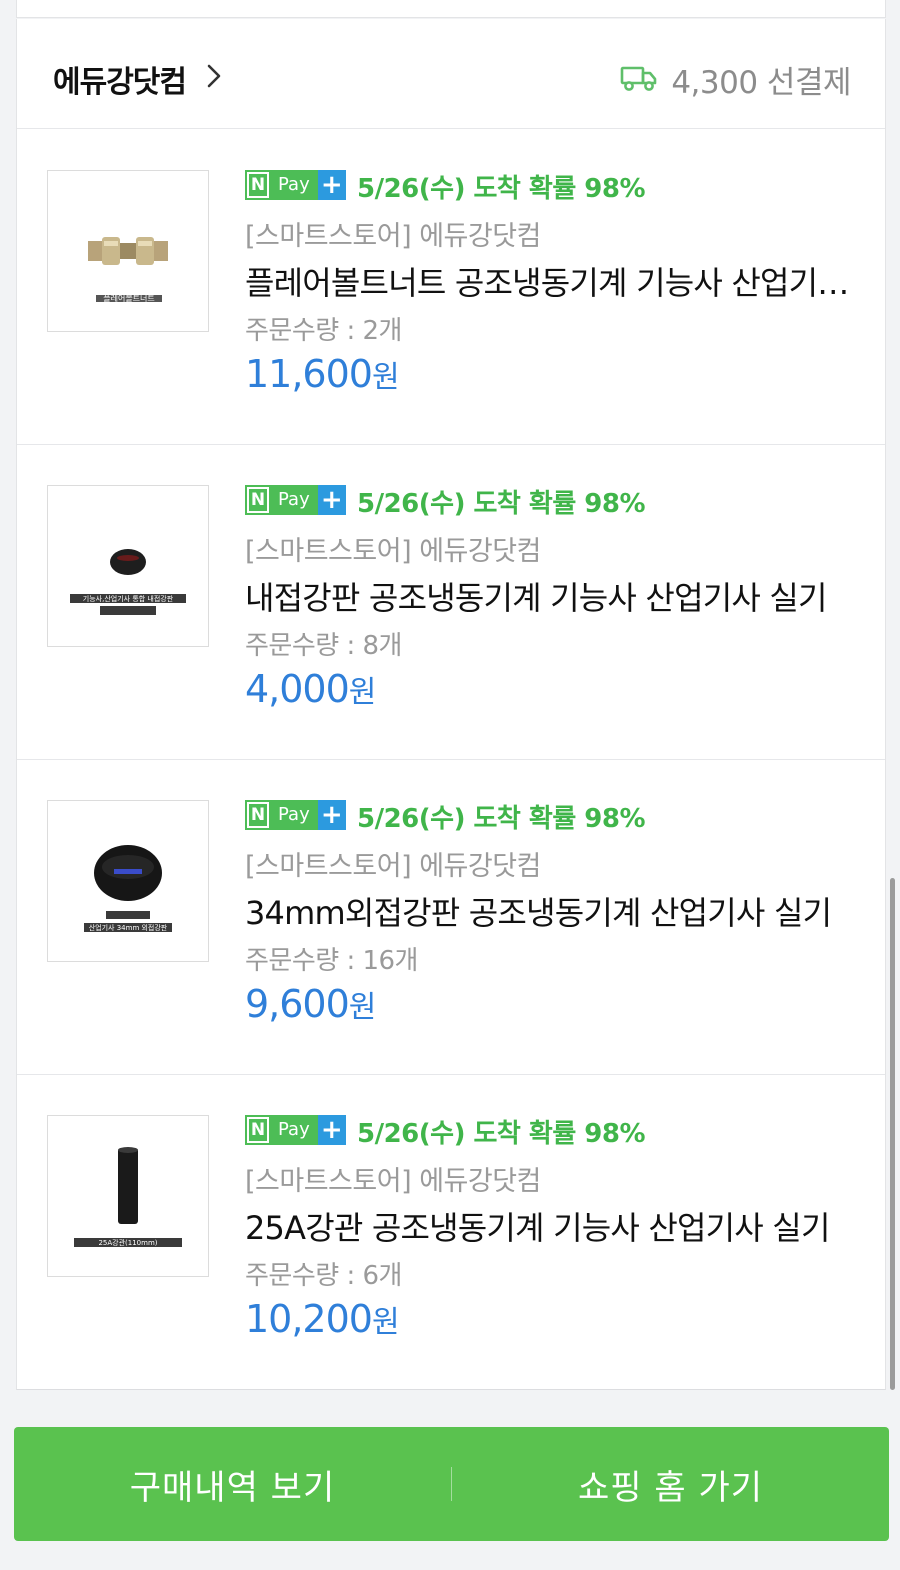  What do you see at coordinates (451, 74) in the screenshot?
I see `store-header: 에듀강닷컴 4,300 선결제` at bounding box center [451, 74].